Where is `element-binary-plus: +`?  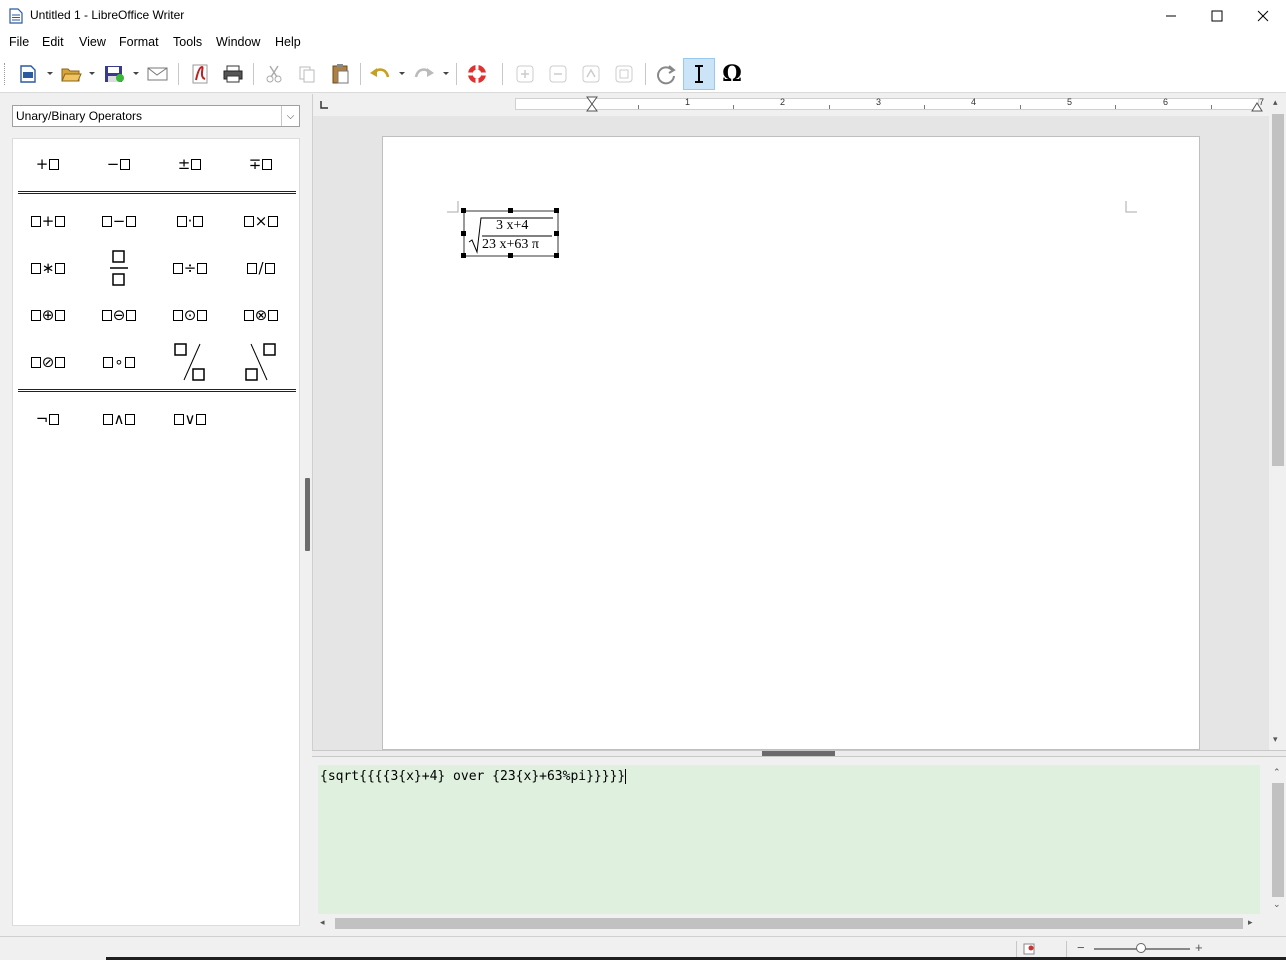 element-binary-plus: + is located at coordinates (48, 221).